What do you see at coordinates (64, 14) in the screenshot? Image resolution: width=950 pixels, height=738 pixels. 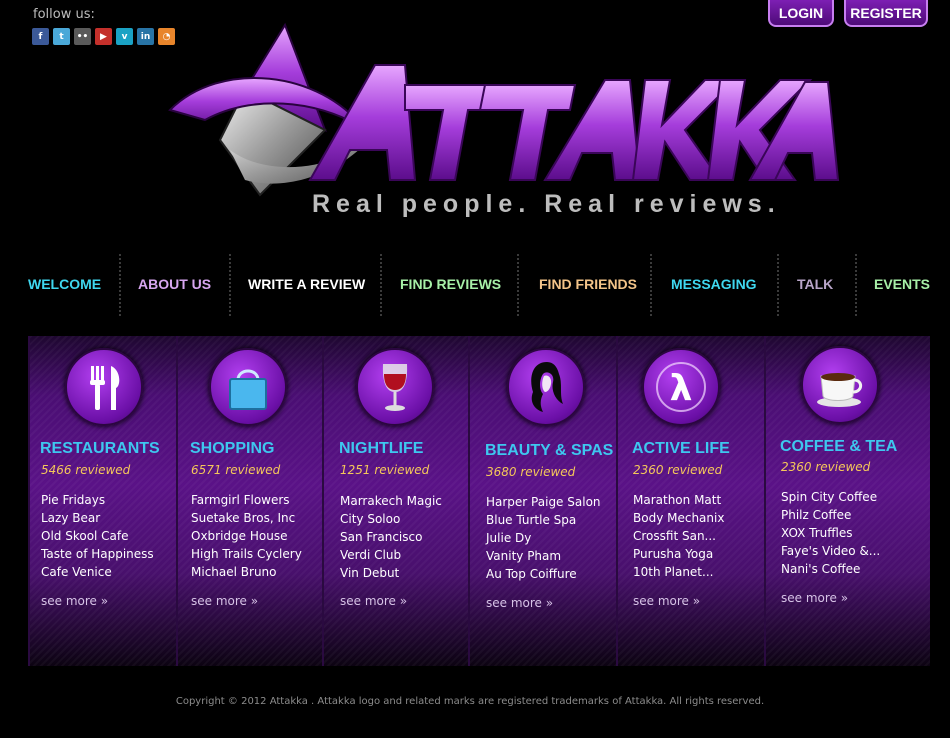 I see `follow-us-label: follow us:` at bounding box center [64, 14].